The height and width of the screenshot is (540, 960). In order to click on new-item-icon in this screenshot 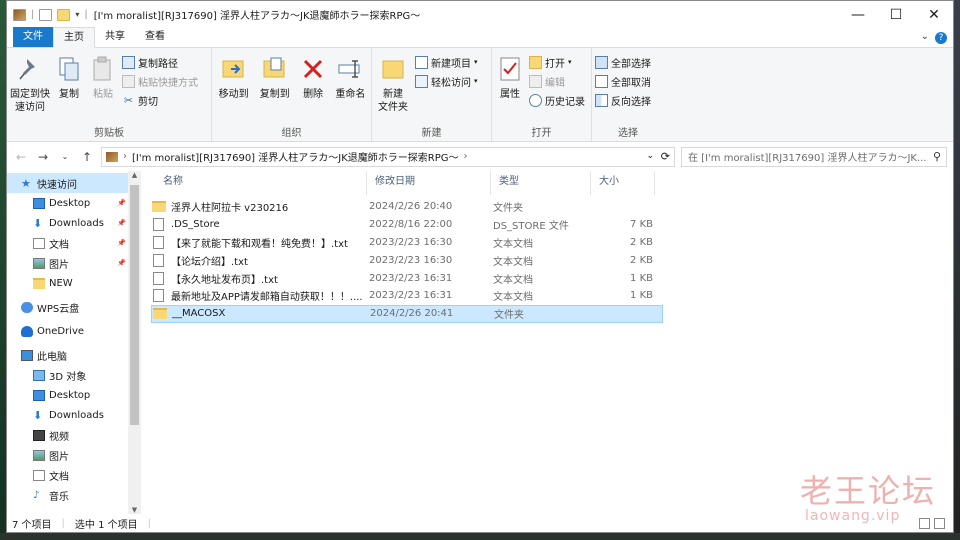, I will do `click(421, 62)`.